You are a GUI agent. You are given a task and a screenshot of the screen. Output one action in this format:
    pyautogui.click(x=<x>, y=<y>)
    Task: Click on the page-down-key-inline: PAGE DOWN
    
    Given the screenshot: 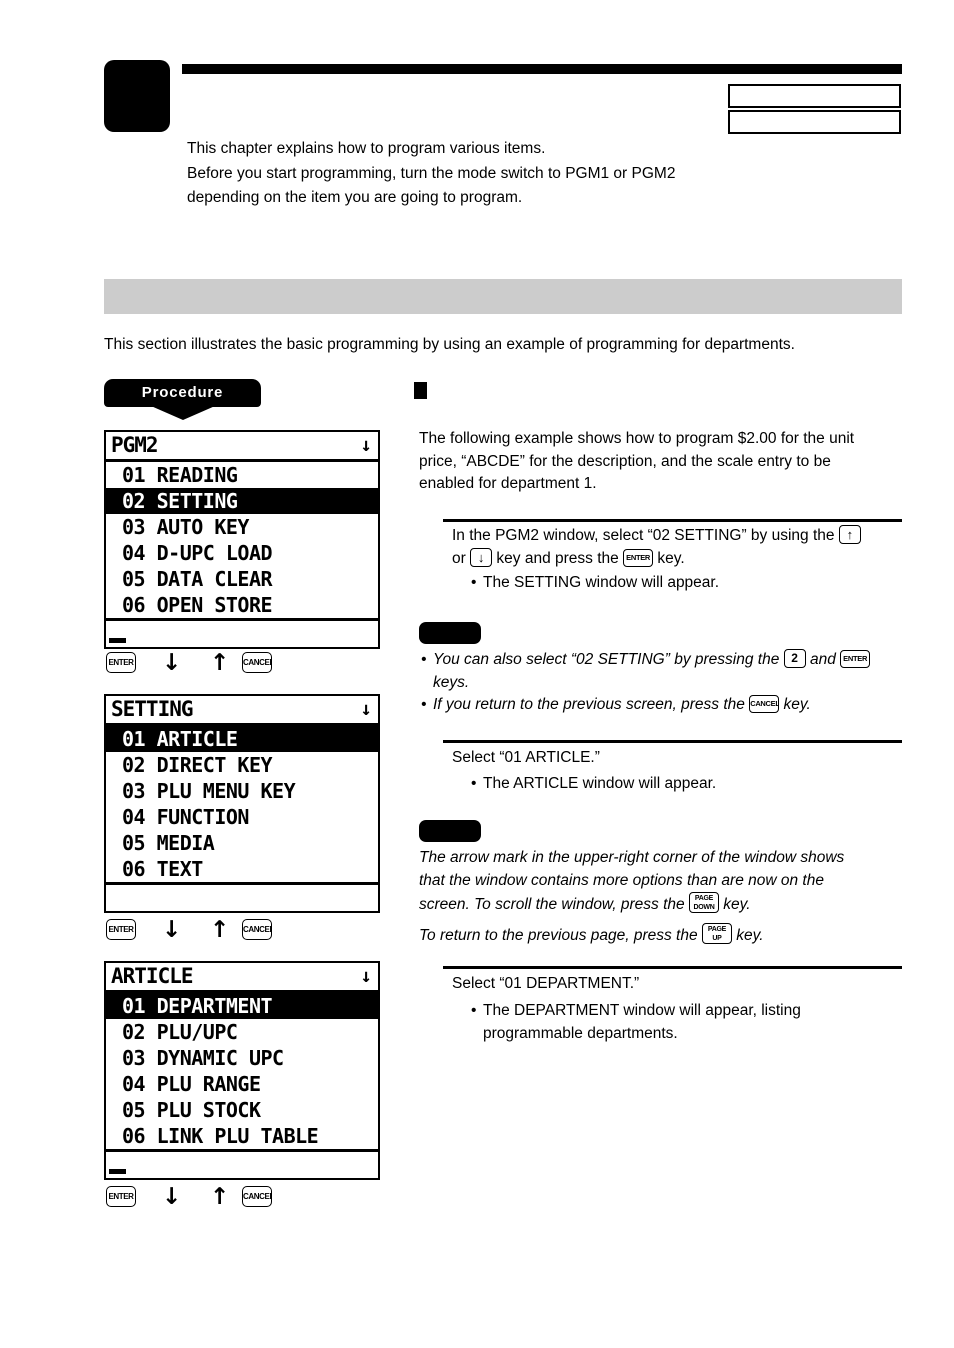 What is the action you would take?
    pyautogui.click(x=703, y=902)
    